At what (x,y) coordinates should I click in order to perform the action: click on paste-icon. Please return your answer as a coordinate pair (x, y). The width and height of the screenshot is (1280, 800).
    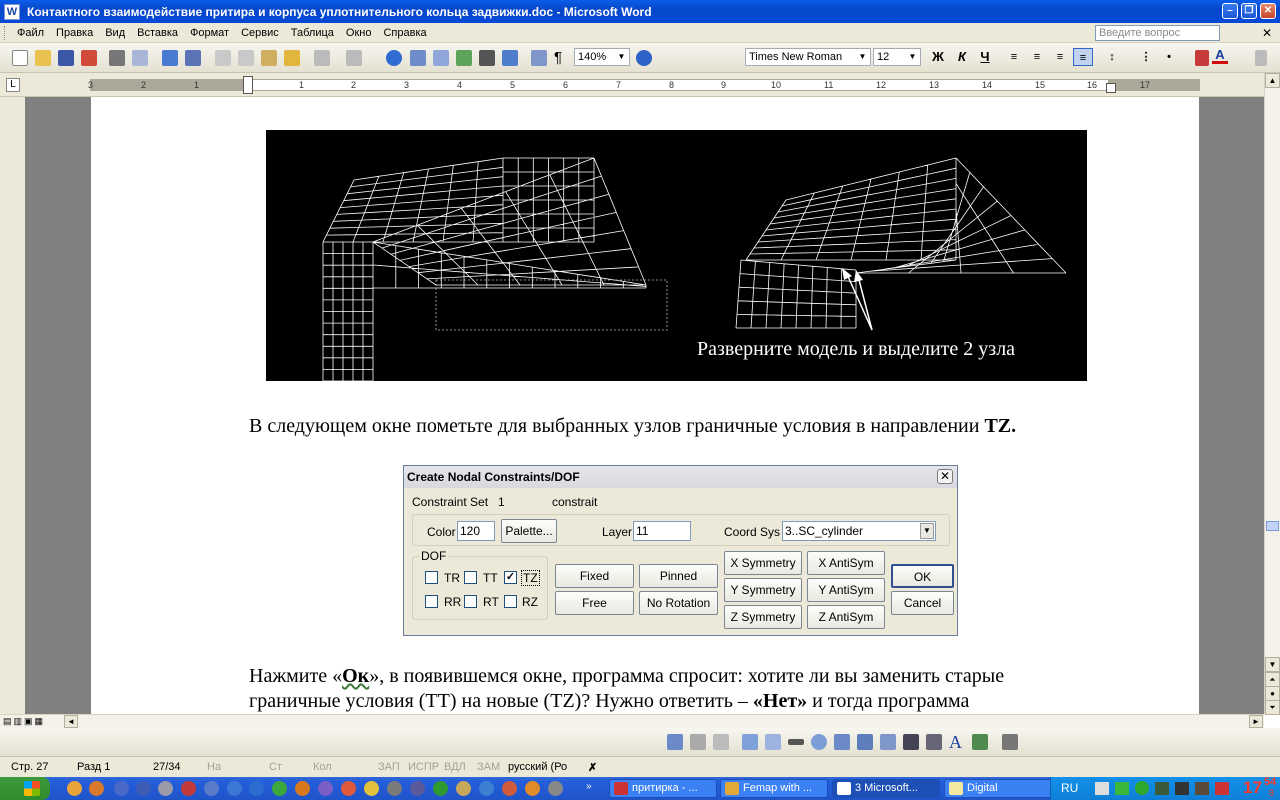
    Looking at the image, I should click on (269, 58).